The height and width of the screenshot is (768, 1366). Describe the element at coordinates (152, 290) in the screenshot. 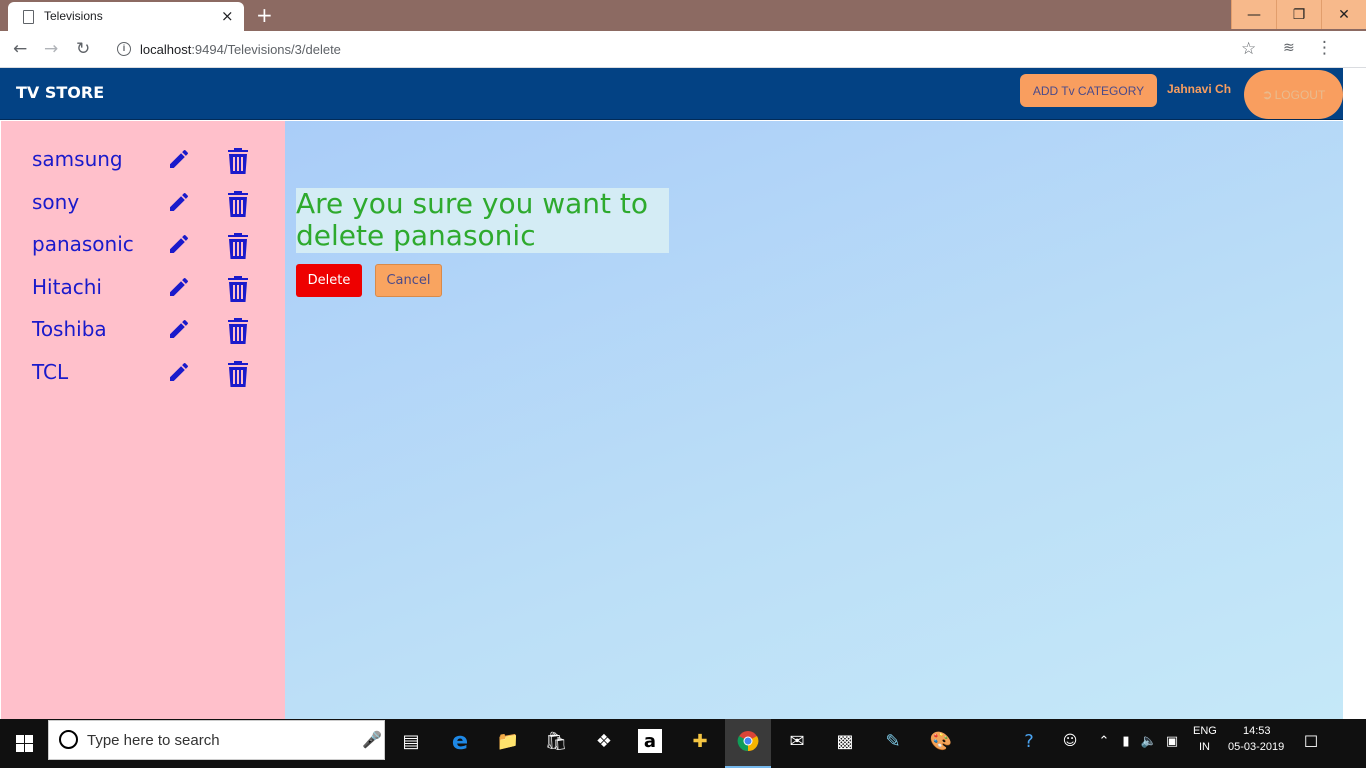

I see `category-item: Hitachi` at that location.